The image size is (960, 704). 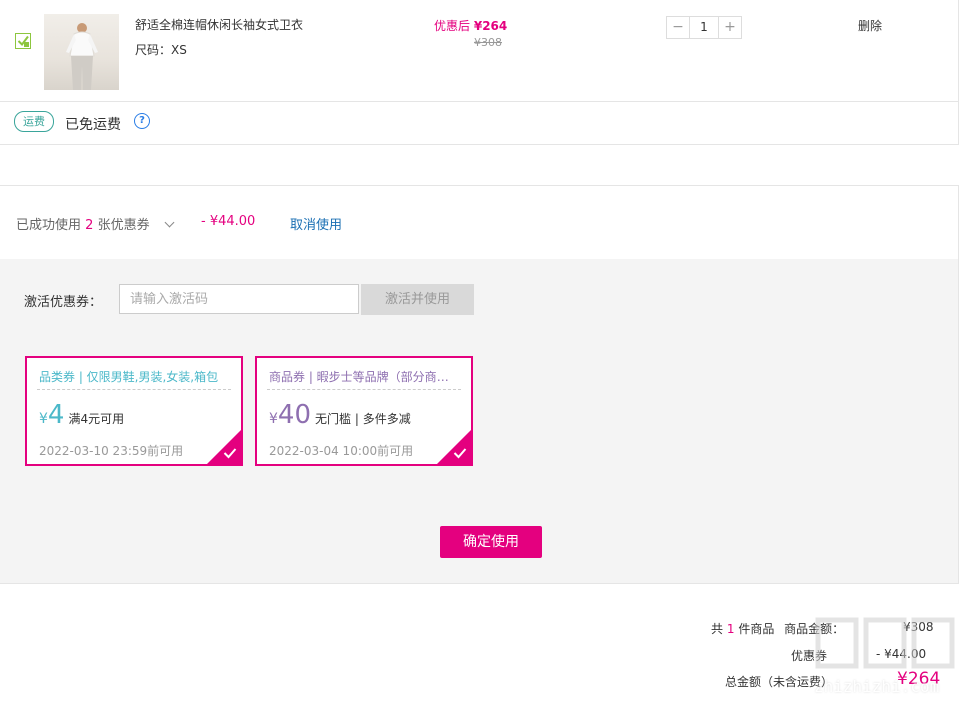 I want to click on increase-button: +, so click(x=730, y=27).